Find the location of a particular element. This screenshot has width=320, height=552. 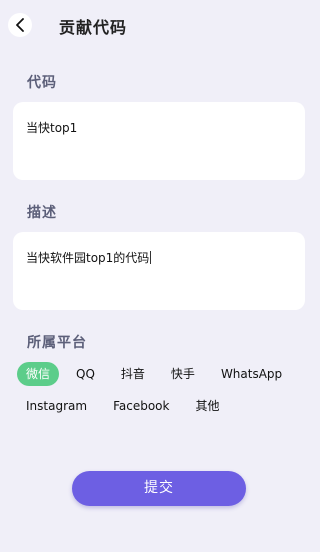

description-field: 当快软件园top1的代码 is located at coordinates (159, 271).